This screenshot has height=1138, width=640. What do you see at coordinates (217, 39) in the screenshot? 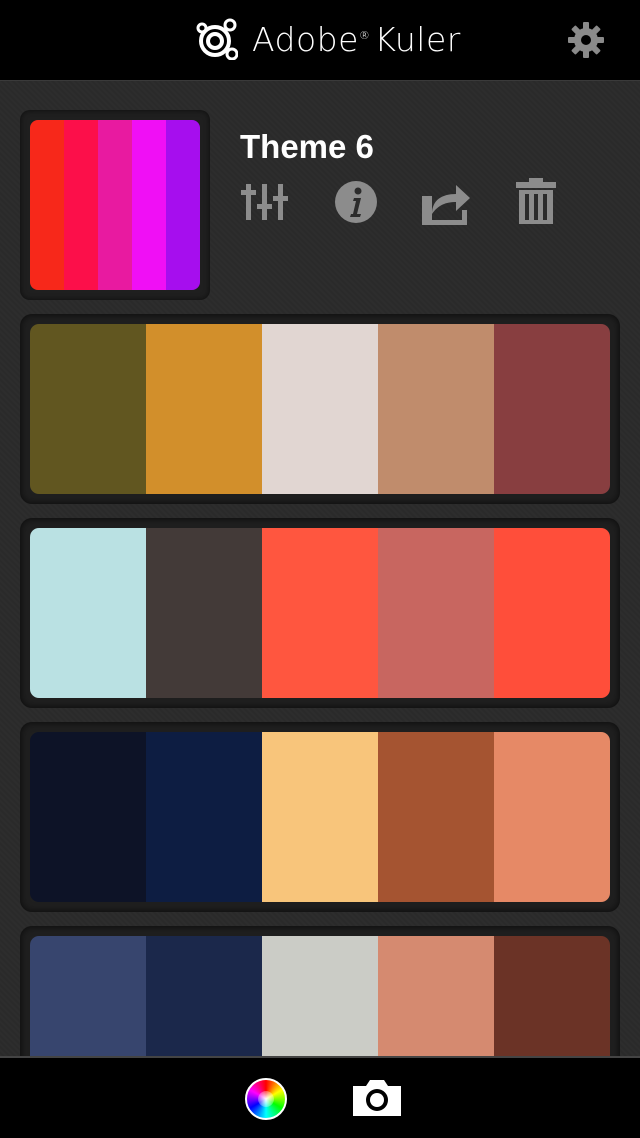
I see `kuler-logo-icon` at bounding box center [217, 39].